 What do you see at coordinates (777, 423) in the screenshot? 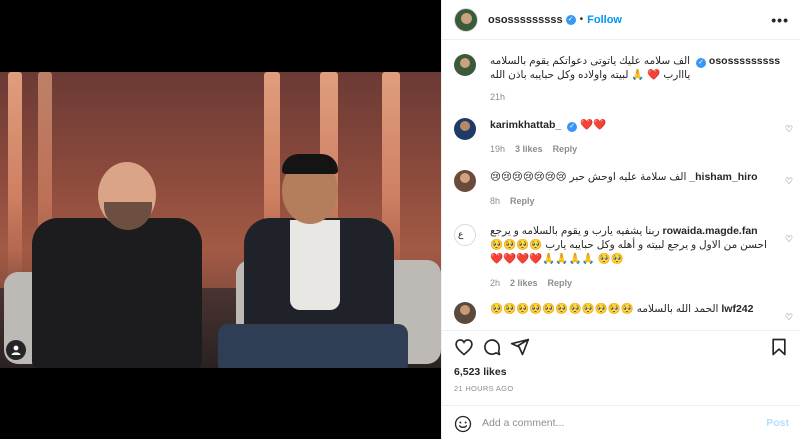
I see `post-comment-button: Post` at bounding box center [777, 423].